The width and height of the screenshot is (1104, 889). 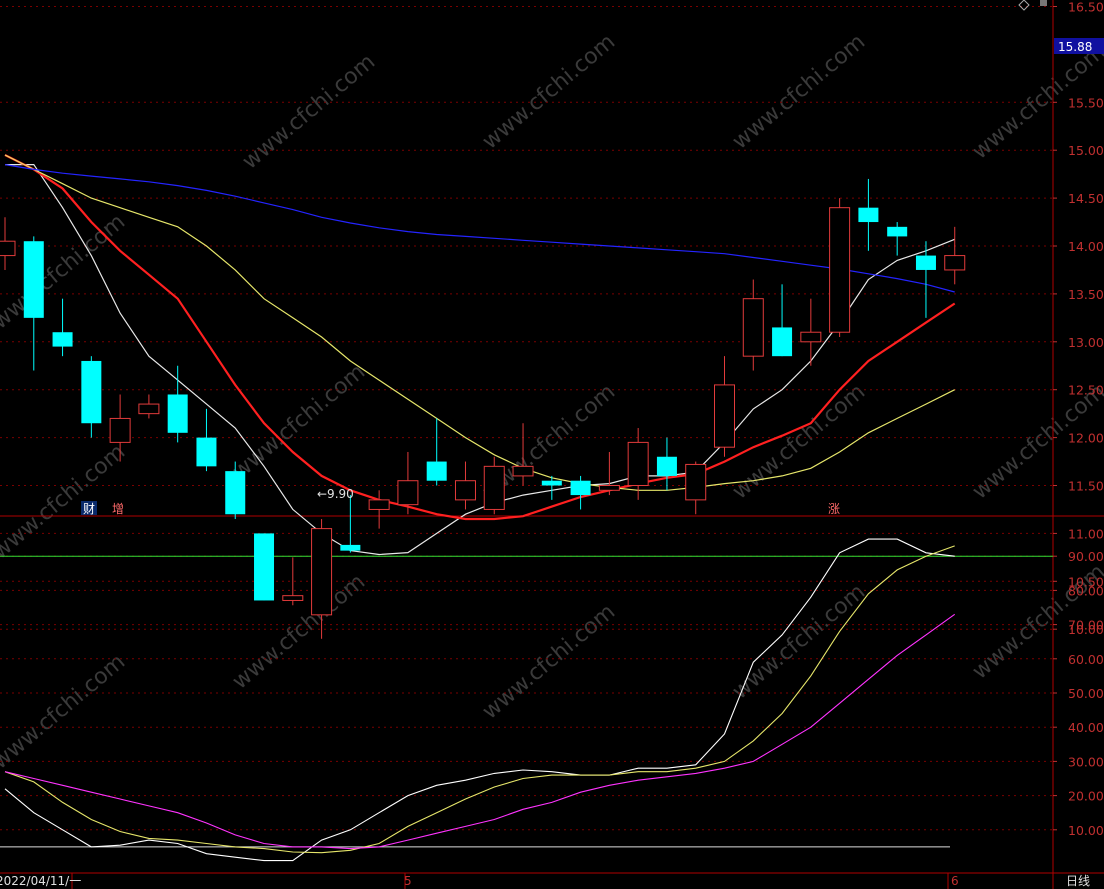 I want to click on kdj-tick-label: 50.00, so click(x=1086, y=693).